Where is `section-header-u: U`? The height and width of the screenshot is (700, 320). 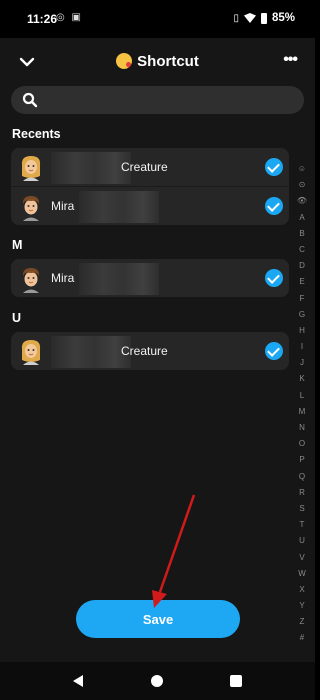 section-header-u: U is located at coordinates (17, 318).